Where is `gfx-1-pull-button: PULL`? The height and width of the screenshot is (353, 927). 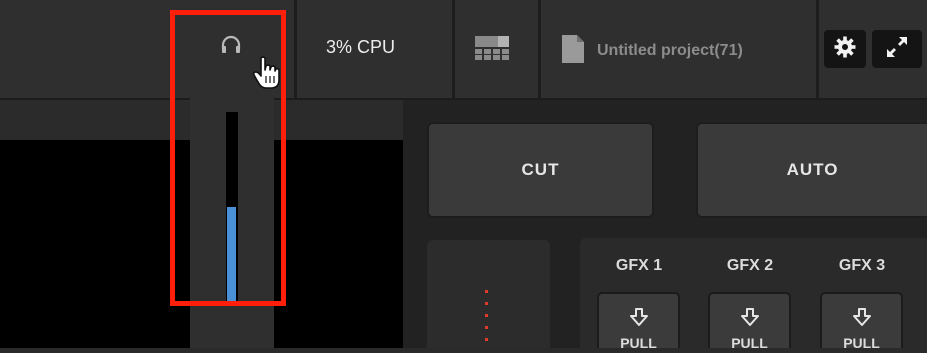 gfx-1-pull-button: PULL is located at coordinates (638, 321).